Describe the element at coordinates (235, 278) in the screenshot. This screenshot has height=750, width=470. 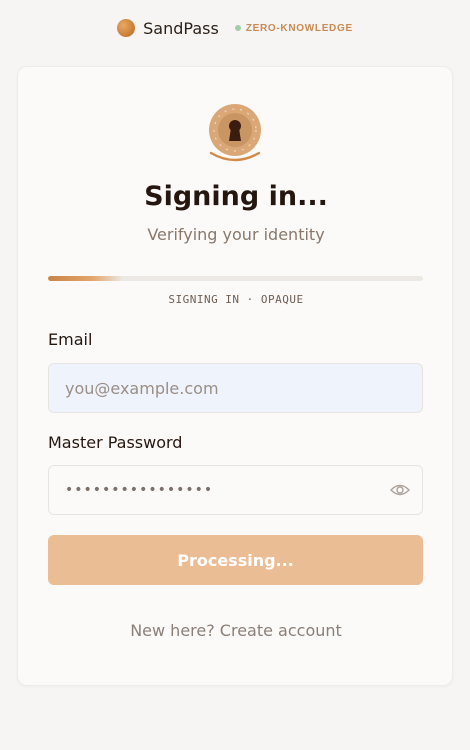
I see `signin-progress-bar` at that location.